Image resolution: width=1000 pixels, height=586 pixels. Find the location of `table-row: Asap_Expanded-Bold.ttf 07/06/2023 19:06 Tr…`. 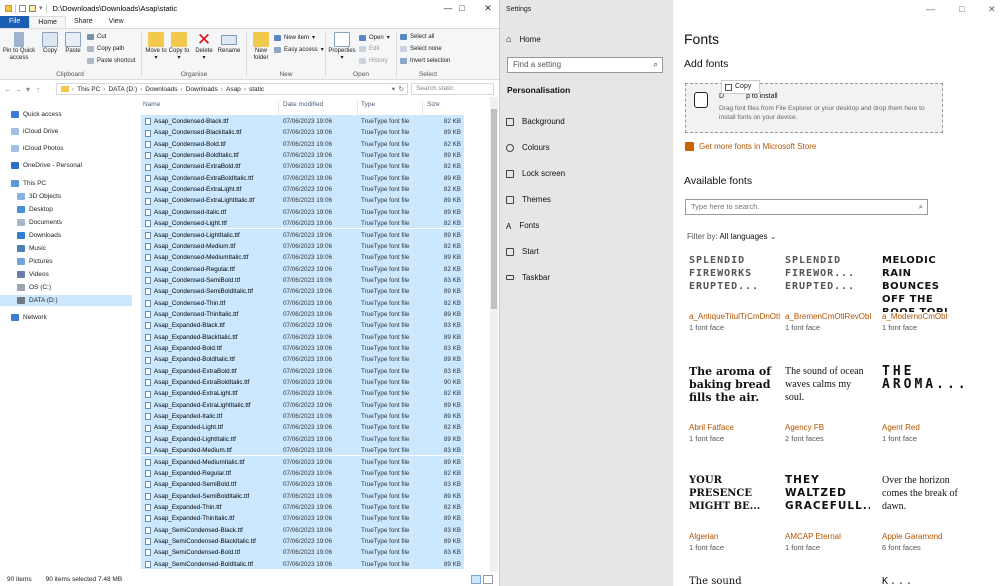

table-row: Asap_Expanded-Bold.ttf 07/06/2023 19:06 Tr… is located at coordinates (302, 348).